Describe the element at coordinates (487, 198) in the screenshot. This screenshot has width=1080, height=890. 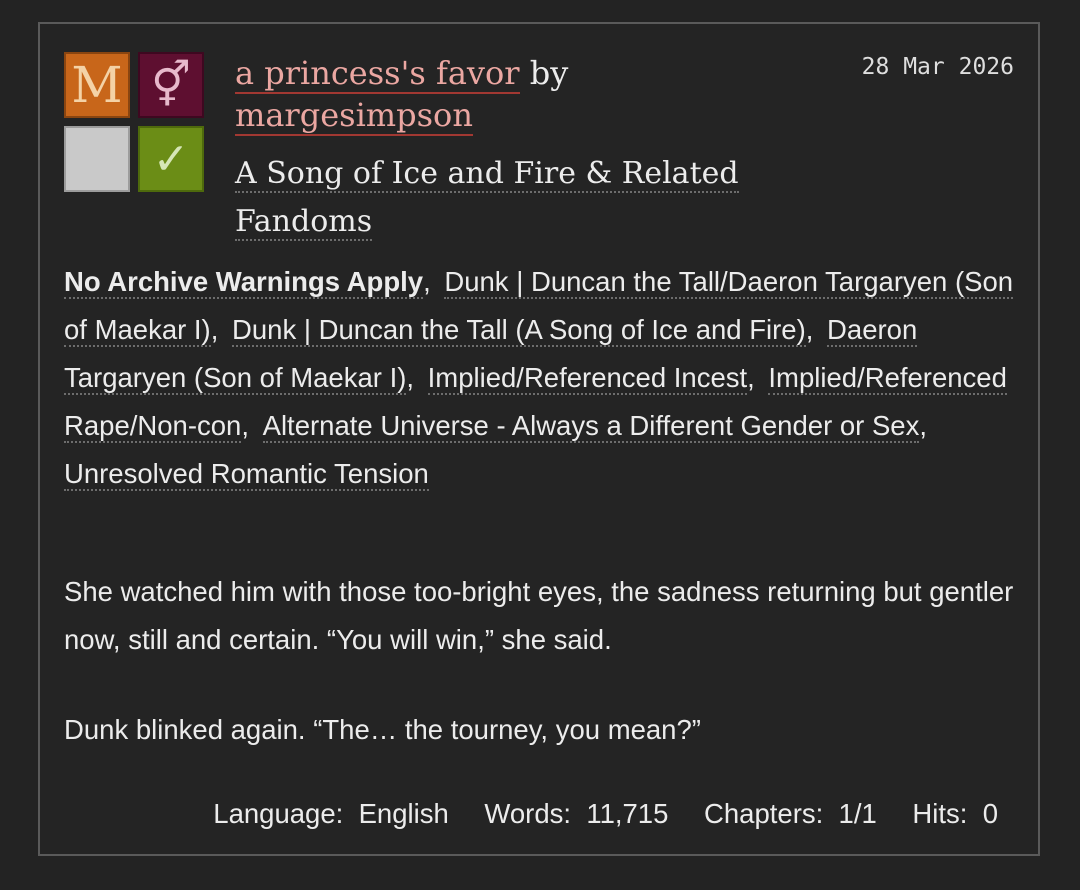
I see `fandom-tag: A Song of Ice and Fire & Related Fandoms` at that location.